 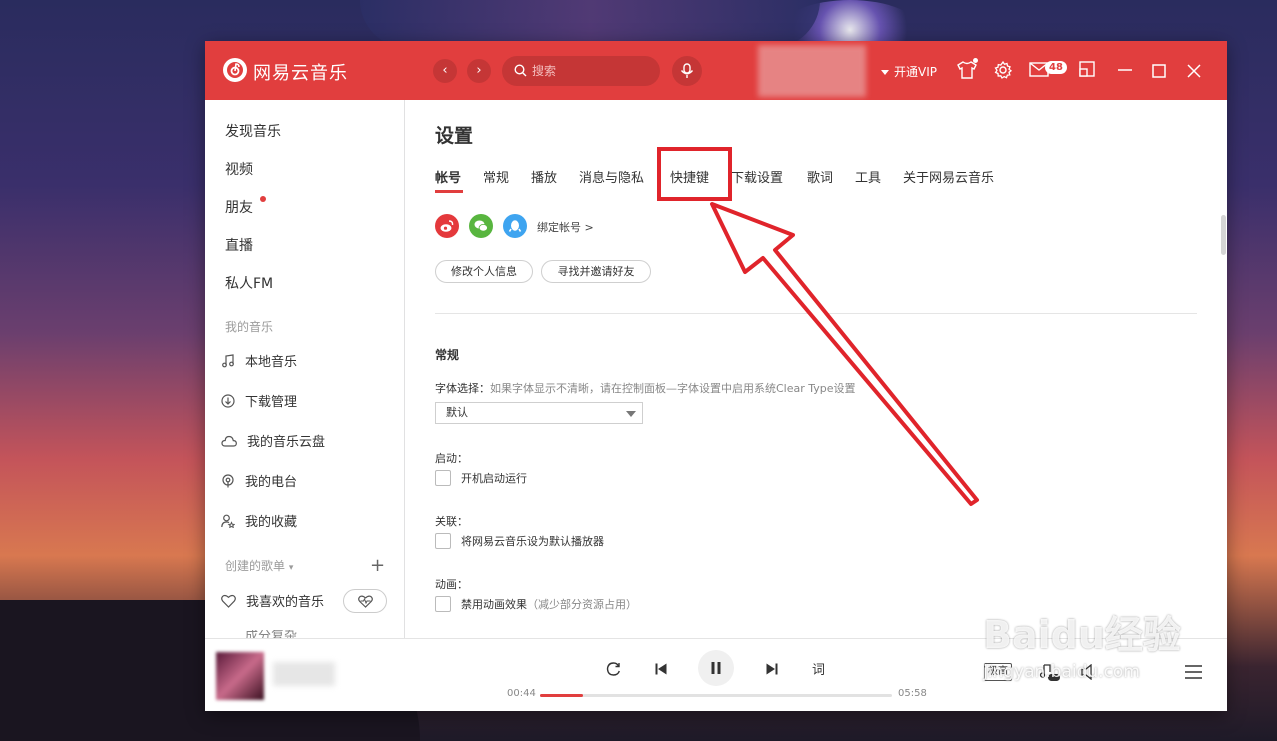 What do you see at coordinates (1056, 67) in the screenshot?
I see `mail-badge: 48` at bounding box center [1056, 67].